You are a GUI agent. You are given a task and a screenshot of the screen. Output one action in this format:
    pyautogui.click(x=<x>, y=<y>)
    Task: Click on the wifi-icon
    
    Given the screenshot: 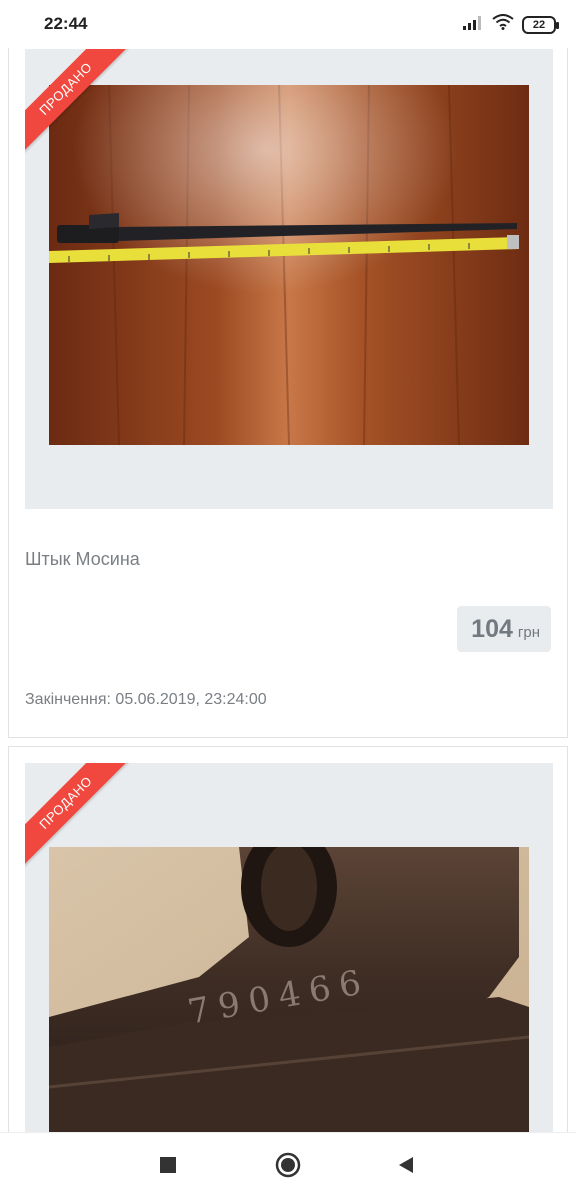 What is the action you would take?
    pyautogui.click(x=503, y=24)
    